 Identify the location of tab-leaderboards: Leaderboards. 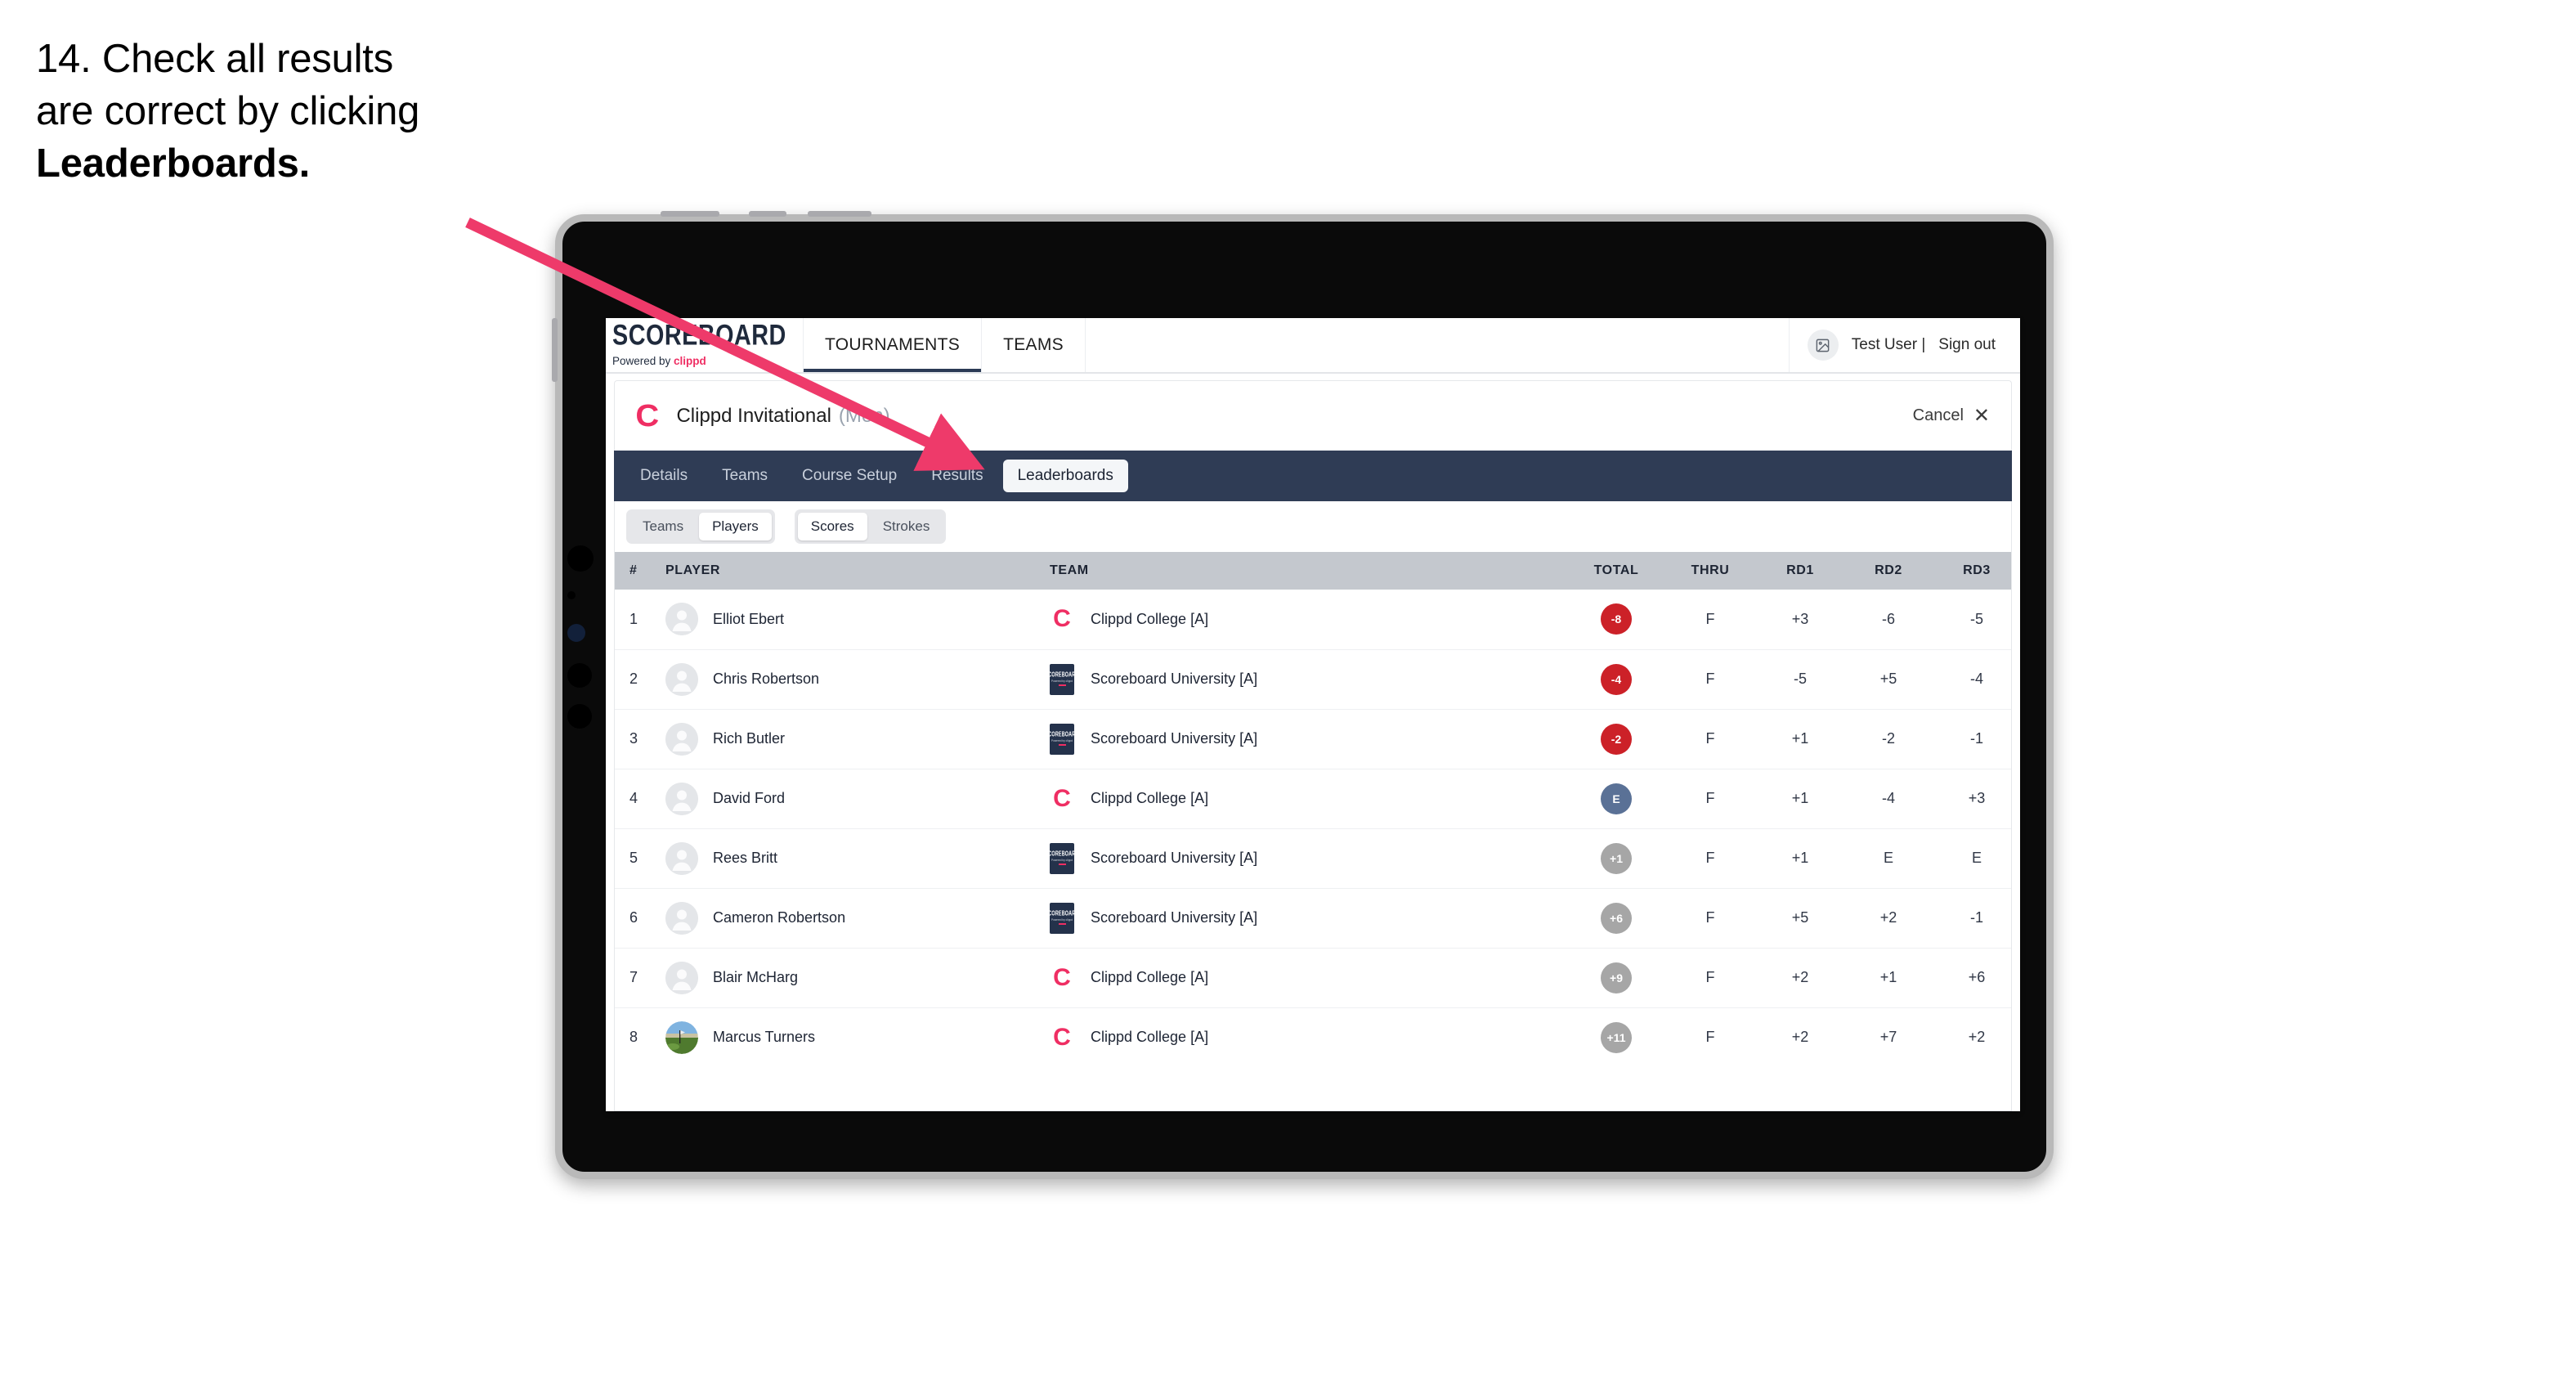
(1065, 476).